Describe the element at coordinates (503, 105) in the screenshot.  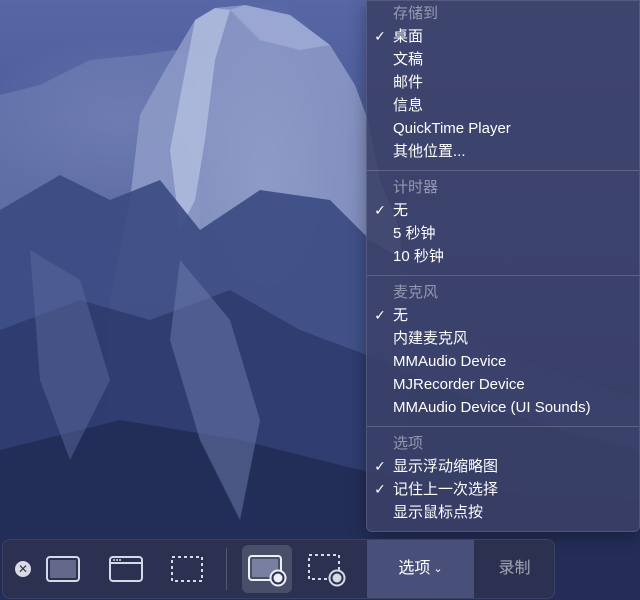
I see `menu-item-messages: 信息` at that location.